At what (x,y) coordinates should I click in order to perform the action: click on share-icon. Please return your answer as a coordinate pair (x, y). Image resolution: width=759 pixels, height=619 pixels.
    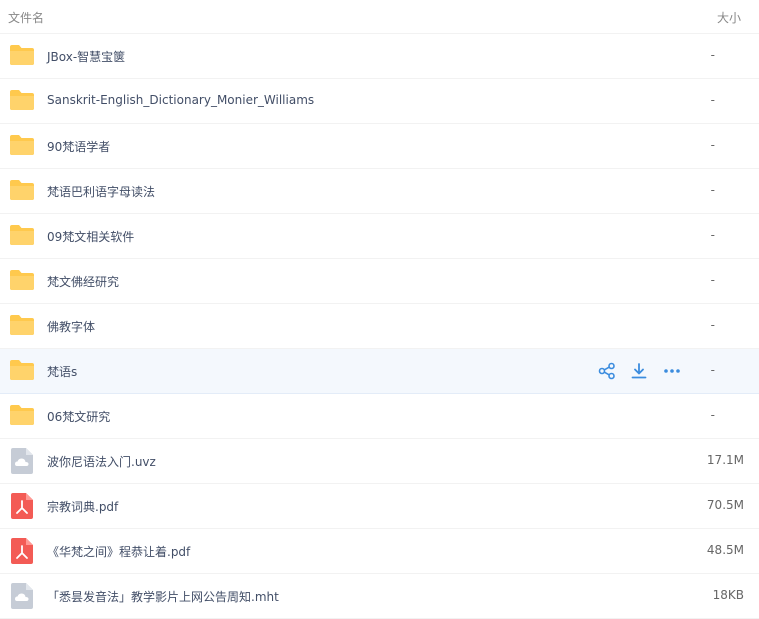
    Looking at the image, I should click on (607, 371).